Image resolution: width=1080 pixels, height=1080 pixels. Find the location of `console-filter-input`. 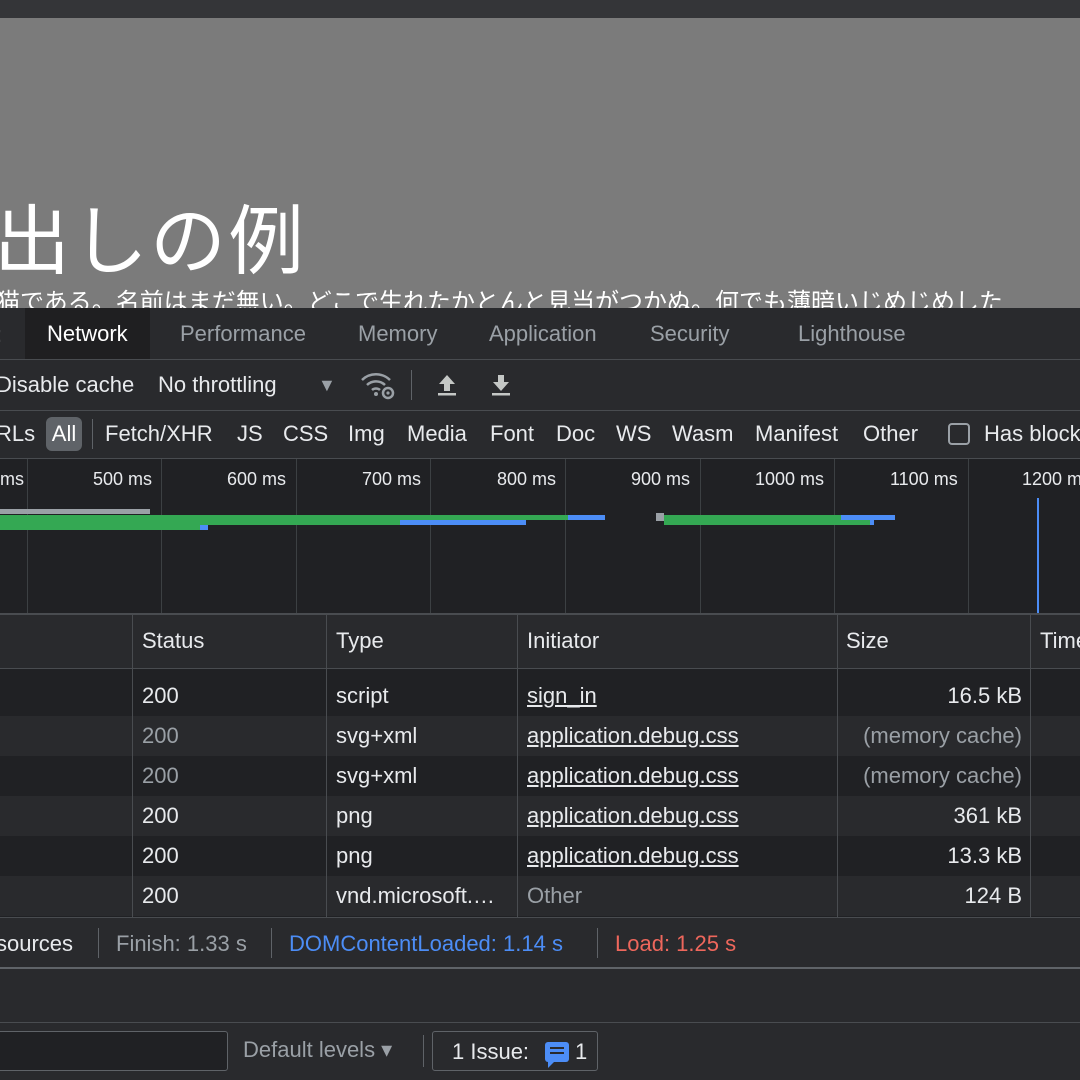

console-filter-input is located at coordinates (114, 1051).